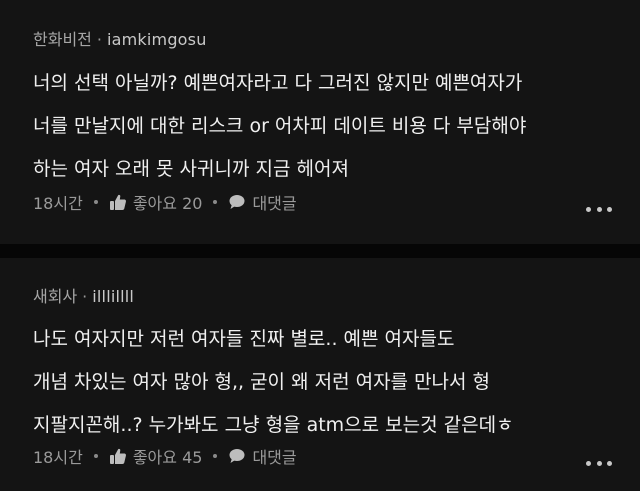 The image size is (640, 491). I want to click on comment-meta: 한화비전 · iamkimgosu, so click(120, 38).